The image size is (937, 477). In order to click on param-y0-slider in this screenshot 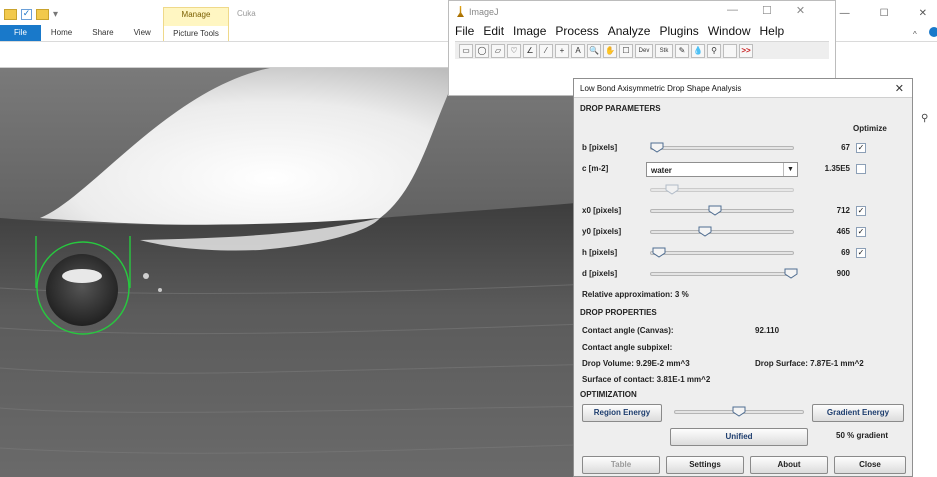, I will do `click(722, 232)`.